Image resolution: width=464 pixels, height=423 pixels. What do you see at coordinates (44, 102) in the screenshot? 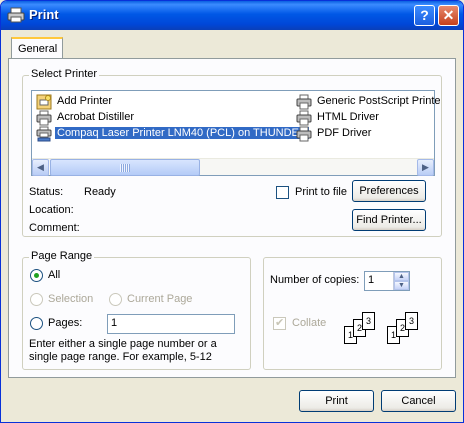
I see `add-printer-icon` at bounding box center [44, 102].